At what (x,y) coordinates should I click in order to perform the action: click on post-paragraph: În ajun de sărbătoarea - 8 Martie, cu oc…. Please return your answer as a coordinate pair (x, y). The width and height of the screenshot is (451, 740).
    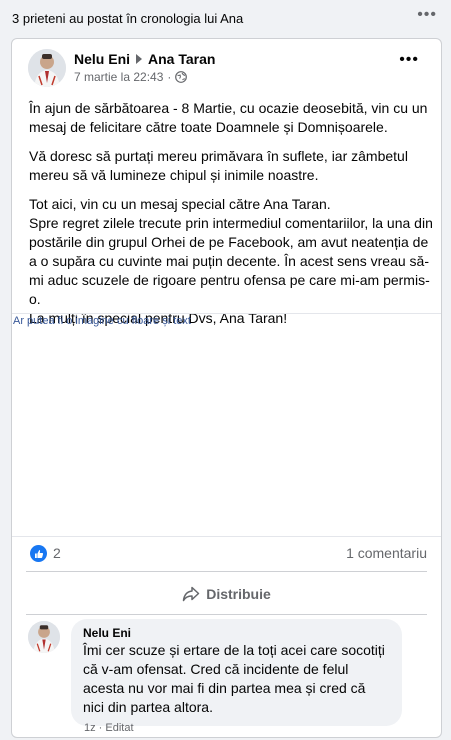
    Looking at the image, I should click on (228, 117).